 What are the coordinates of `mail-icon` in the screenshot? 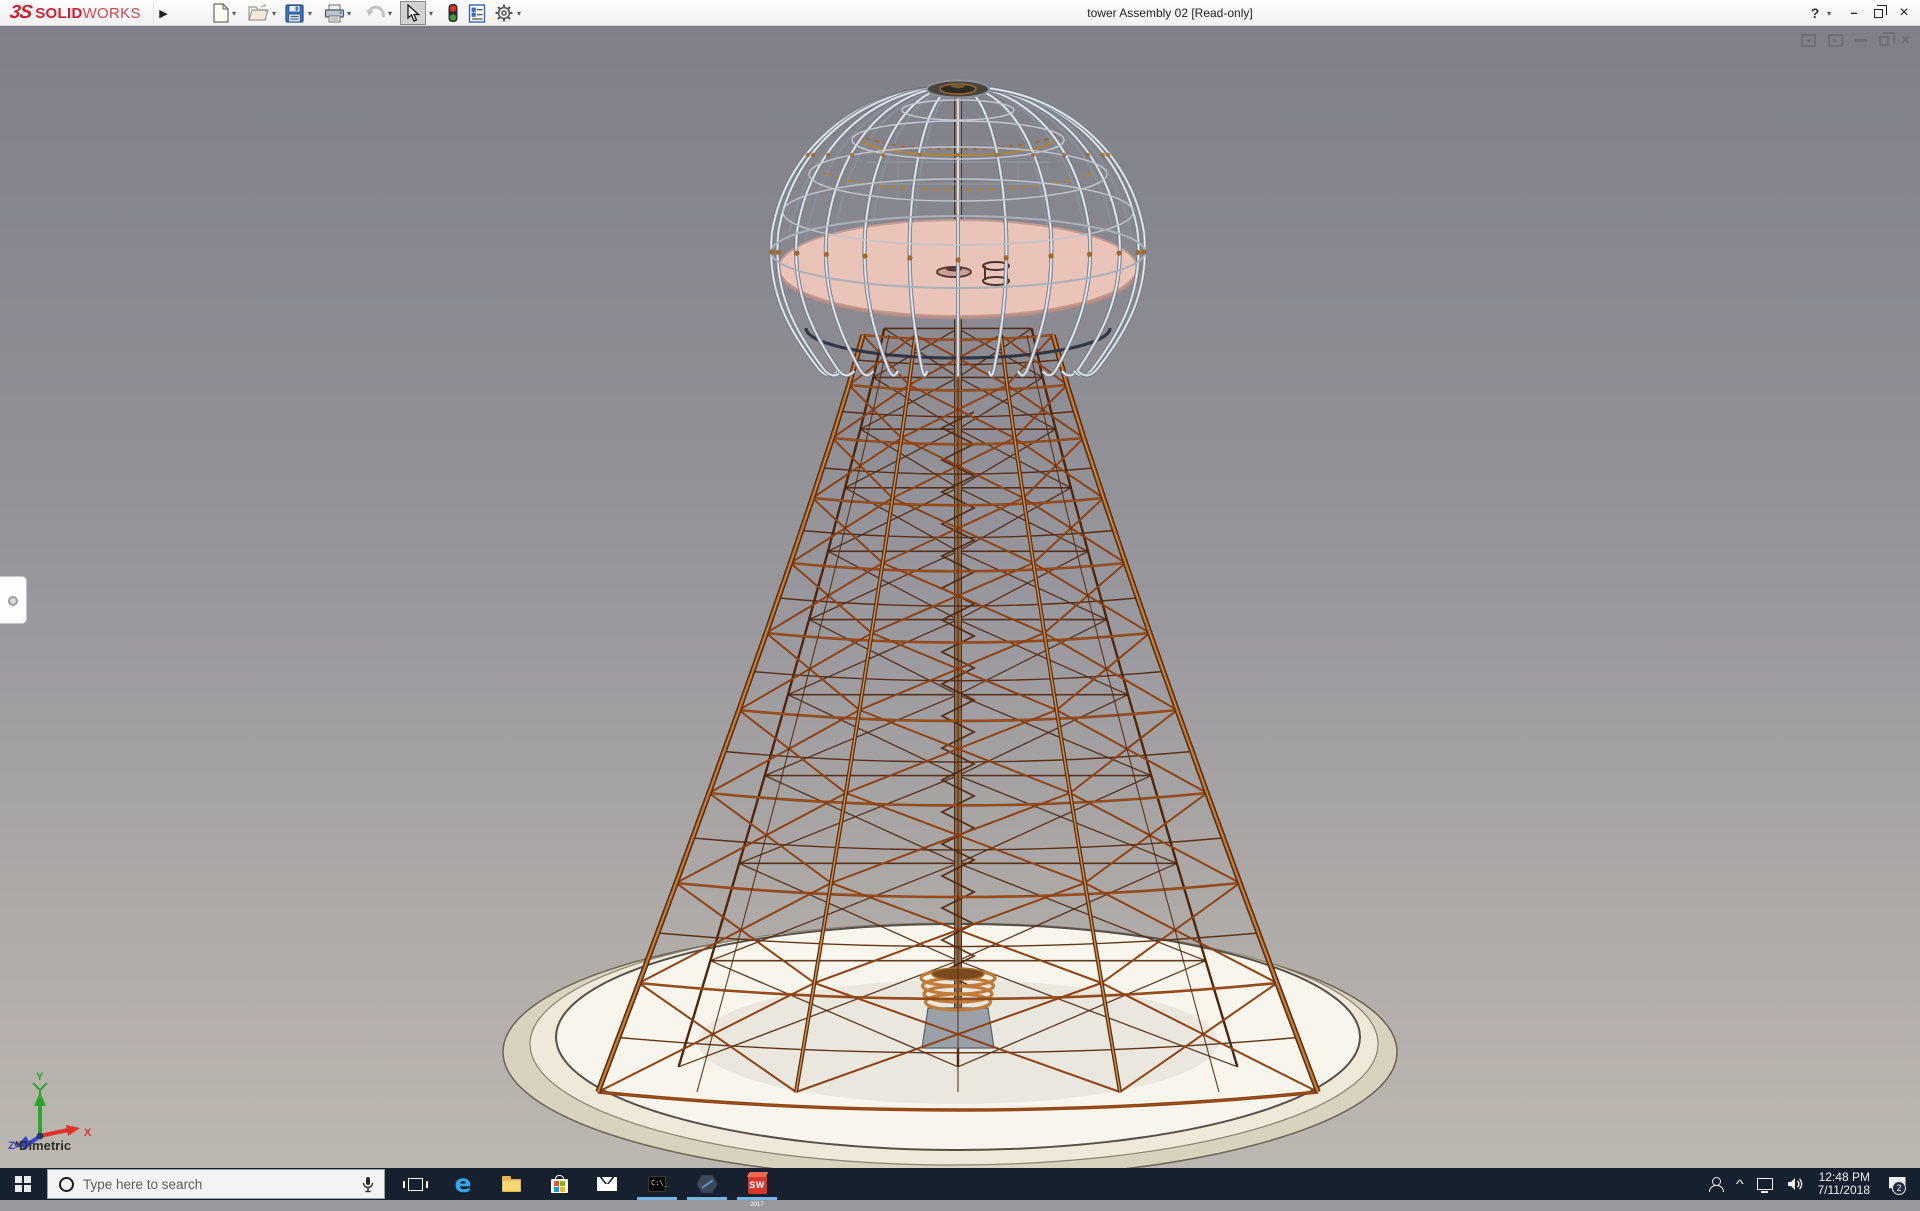 It's located at (607, 1184).